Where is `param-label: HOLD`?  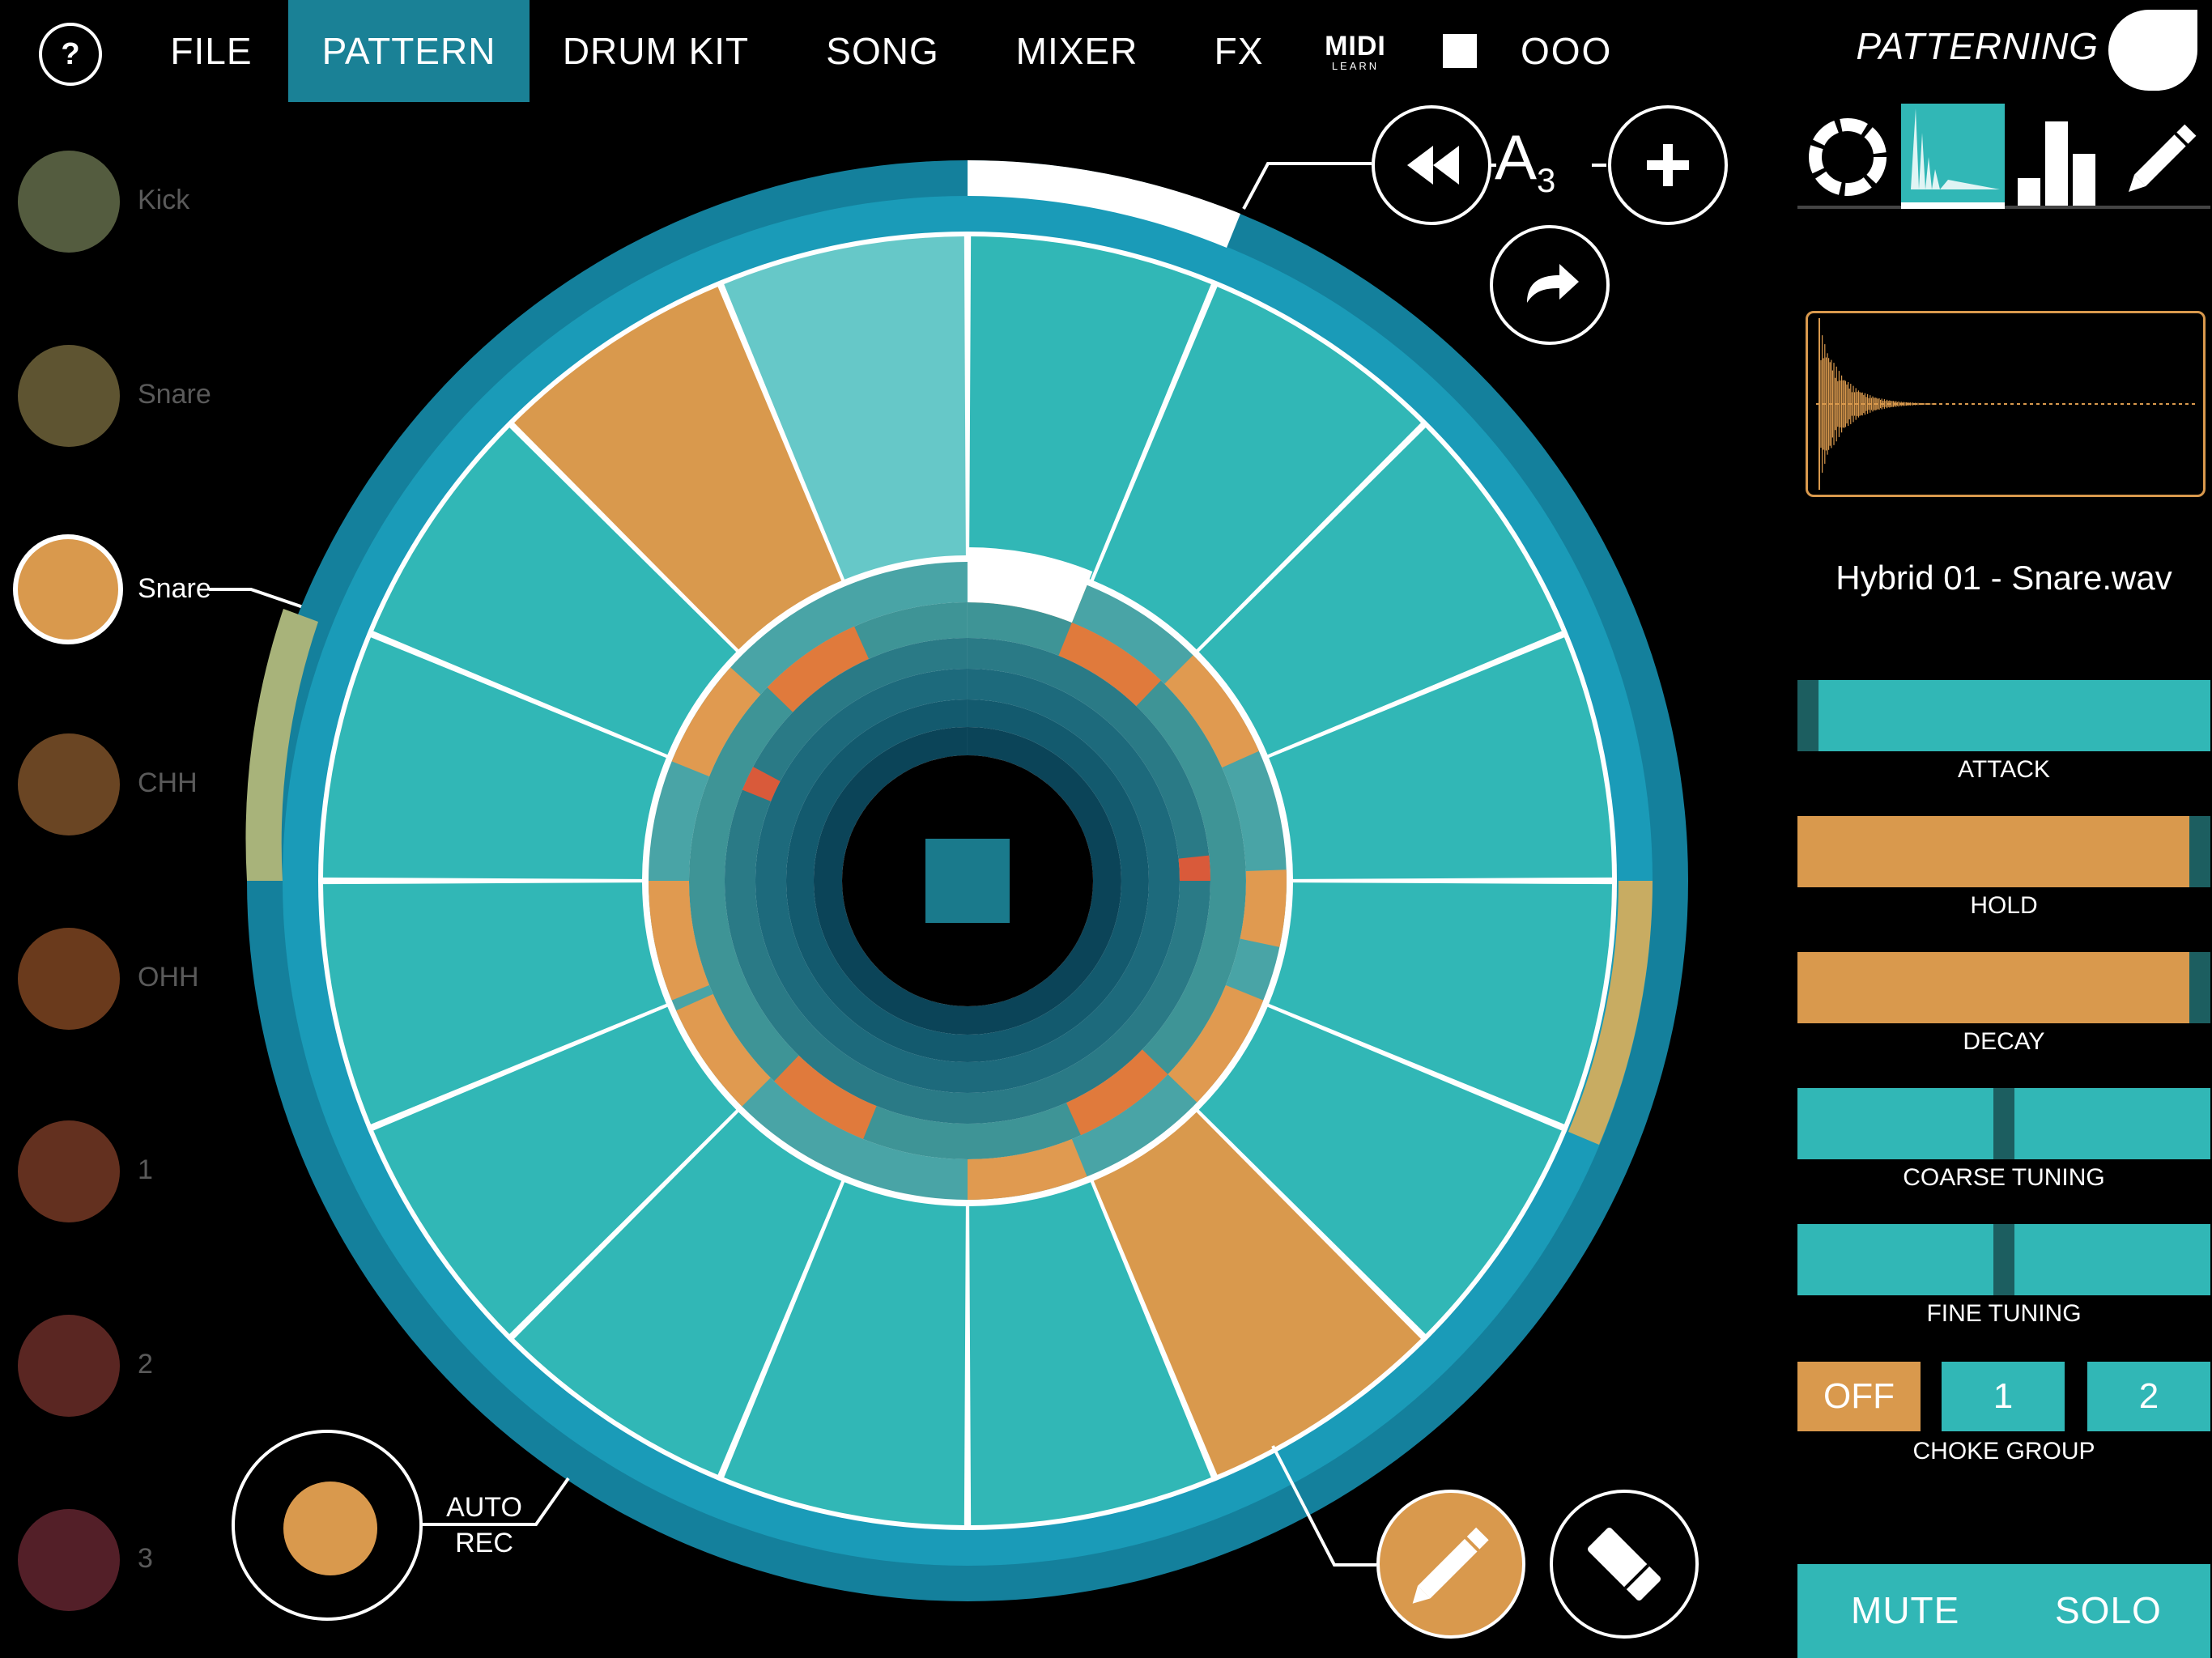
param-label: HOLD is located at coordinates (2004, 905).